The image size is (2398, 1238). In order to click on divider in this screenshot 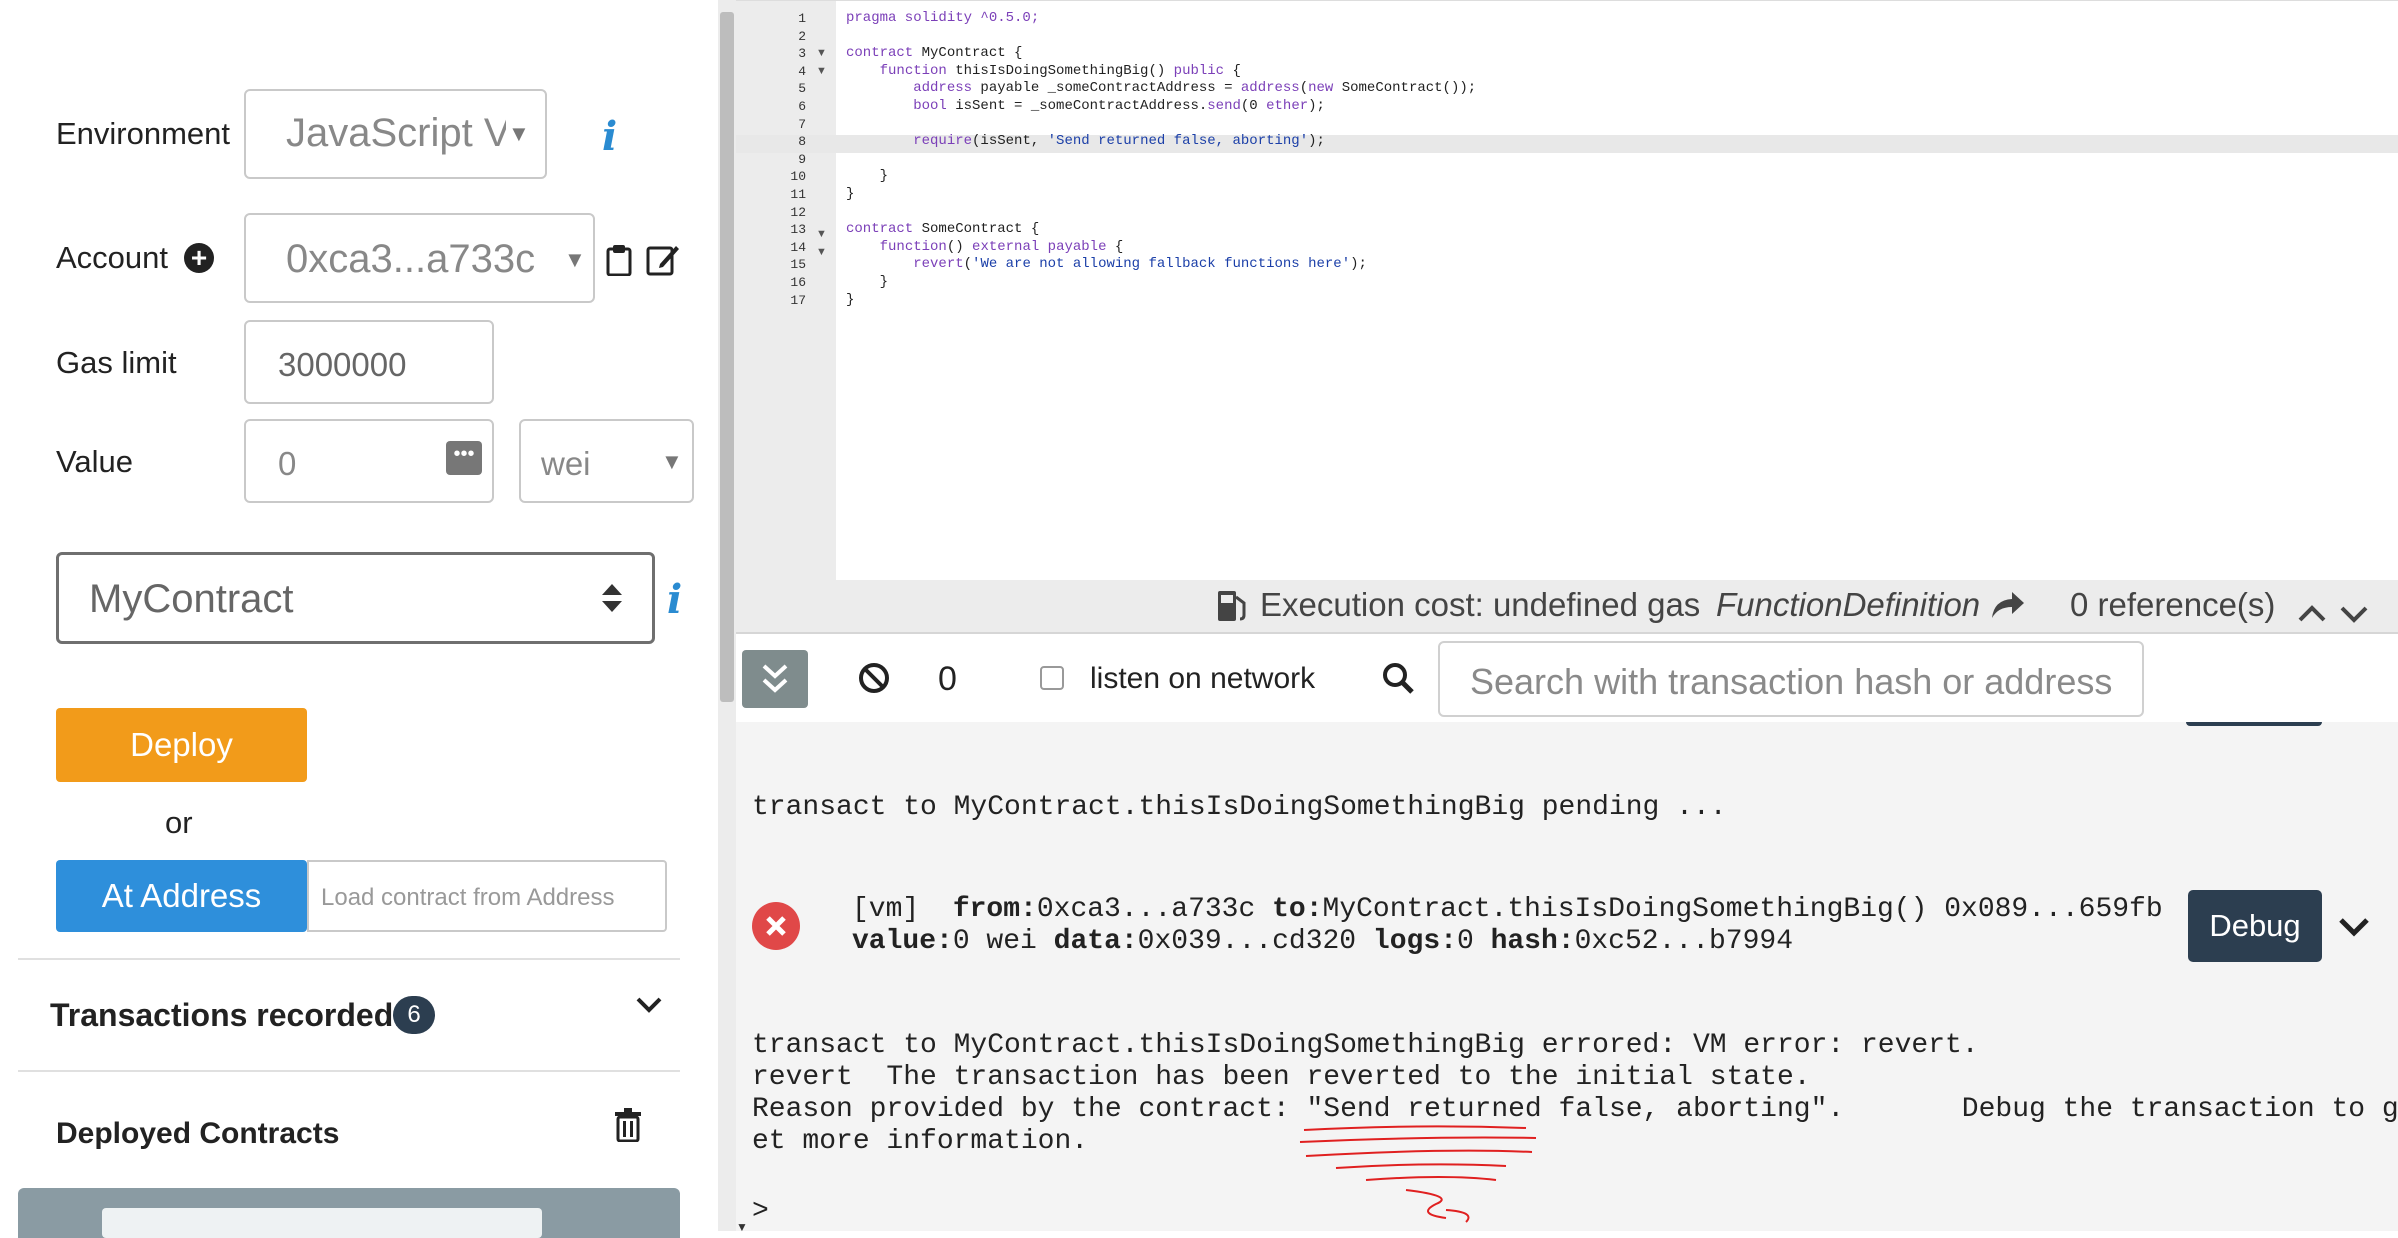, I will do `click(349, 959)`.